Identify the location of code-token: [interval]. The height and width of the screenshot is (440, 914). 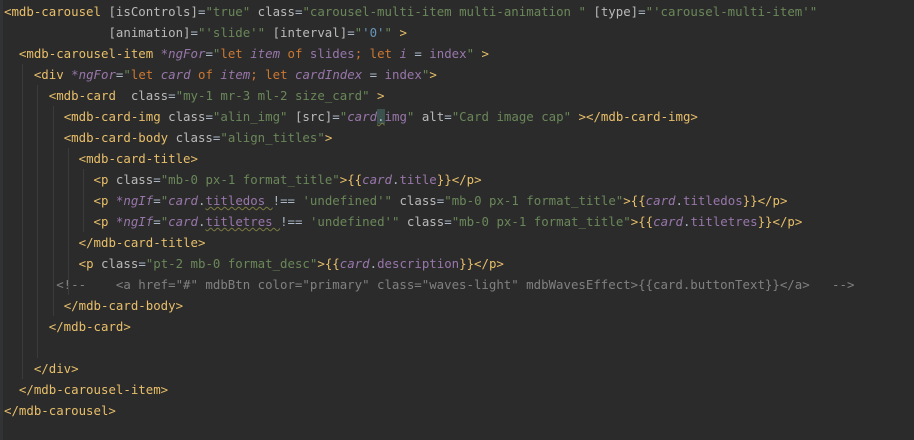
(310, 32).